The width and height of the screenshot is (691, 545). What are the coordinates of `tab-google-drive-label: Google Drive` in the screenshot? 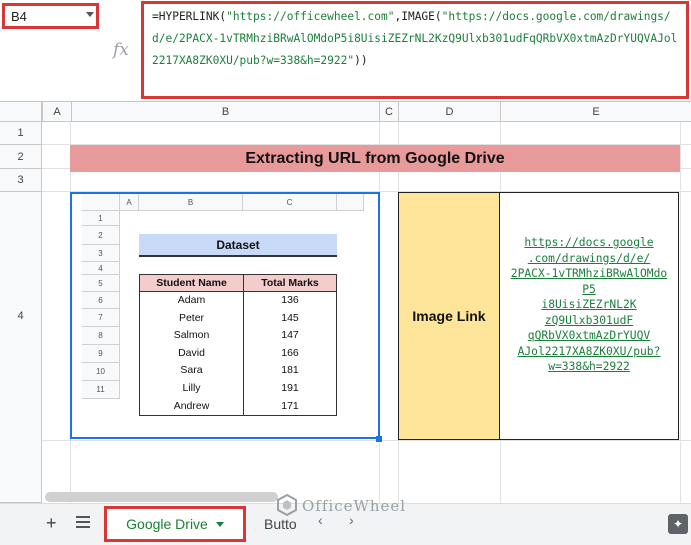 It's located at (167, 524).